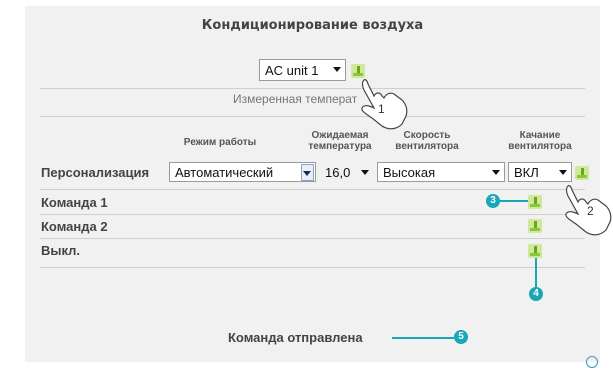  Describe the element at coordinates (423, 338) in the screenshot. I see `callout-5-line` at that location.